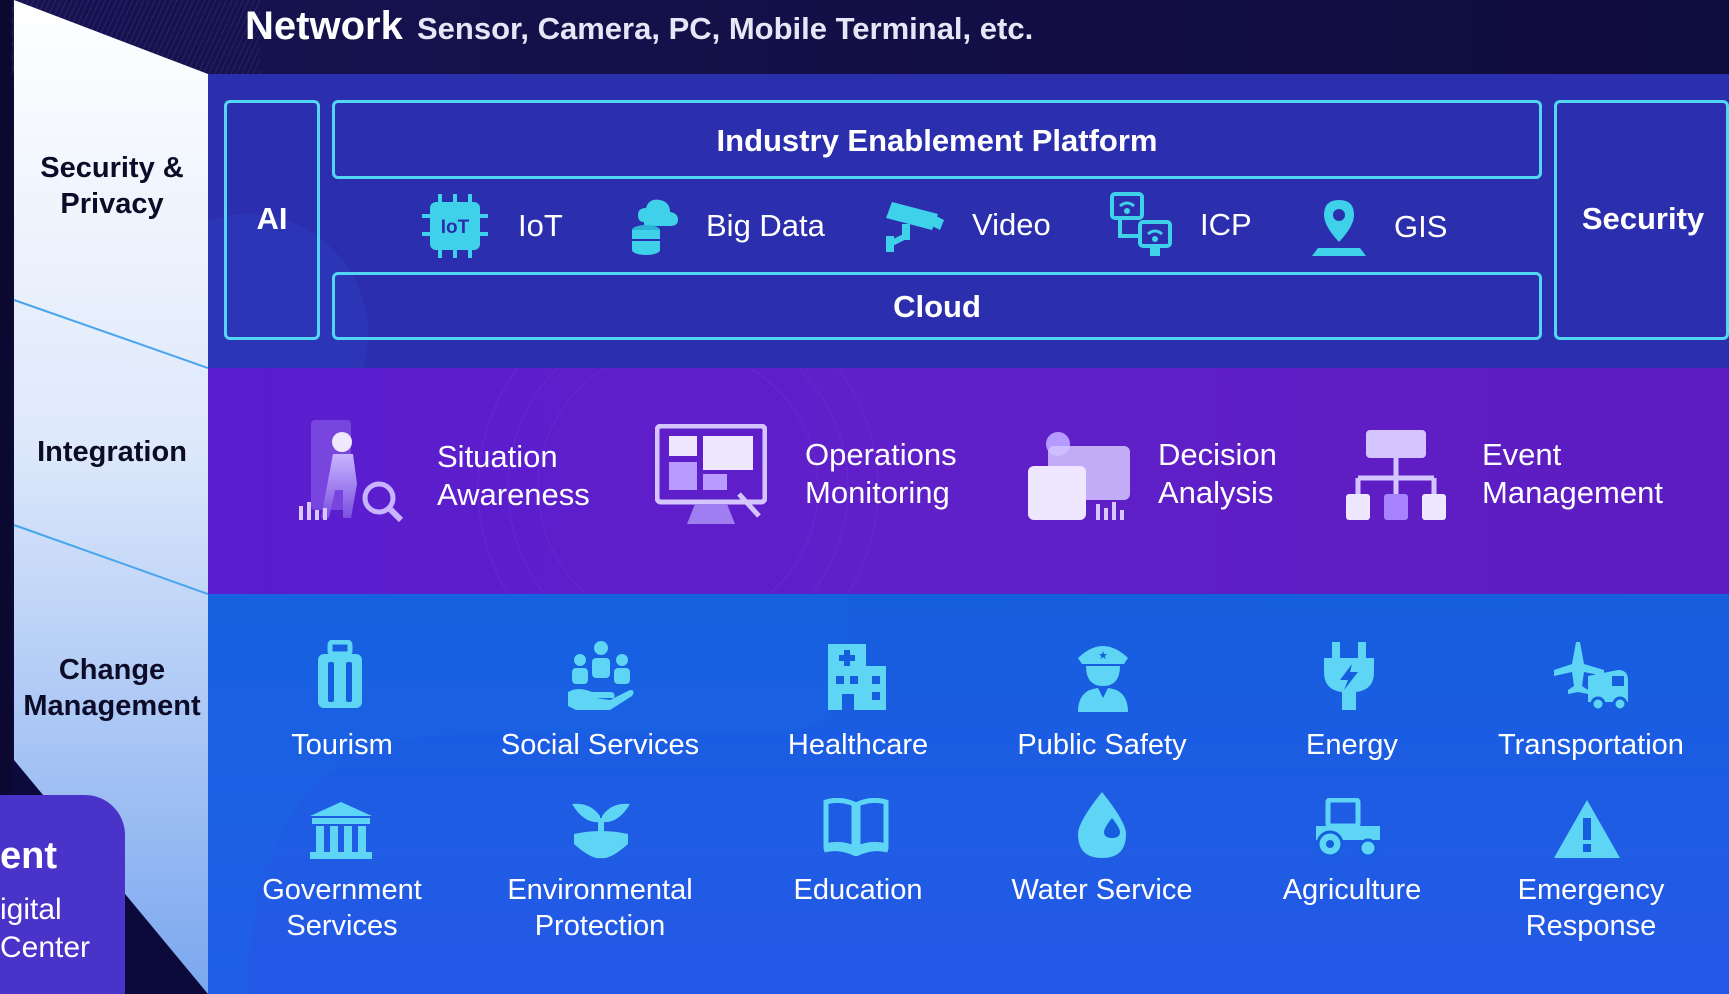 The width and height of the screenshot is (1729, 994). What do you see at coordinates (966, 225) in the screenshot?
I see `platform-item-video: Video` at bounding box center [966, 225].